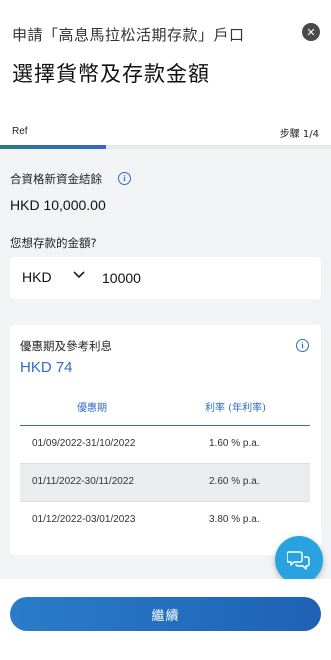 The height and width of the screenshot is (660, 331). What do you see at coordinates (37, 277) in the screenshot?
I see `currency-select: HKD` at bounding box center [37, 277].